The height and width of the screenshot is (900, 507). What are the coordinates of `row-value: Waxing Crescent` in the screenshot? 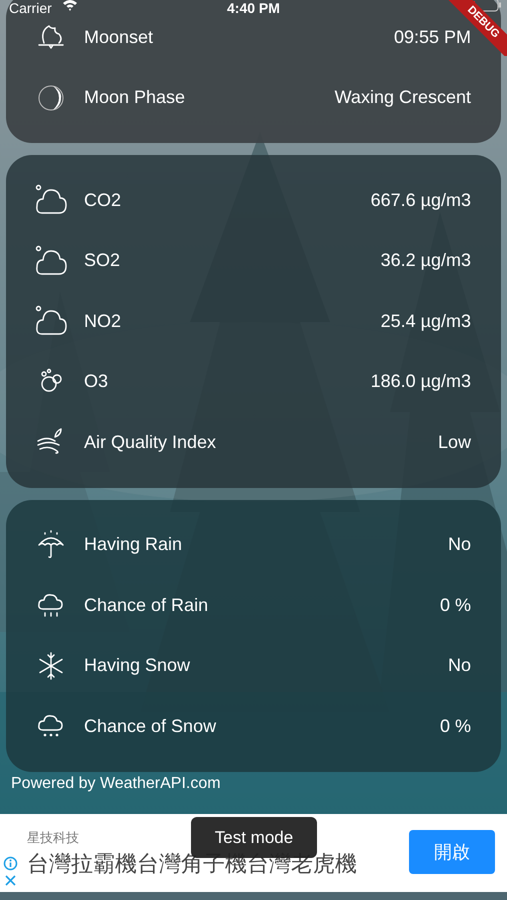 It's located at (402, 98).